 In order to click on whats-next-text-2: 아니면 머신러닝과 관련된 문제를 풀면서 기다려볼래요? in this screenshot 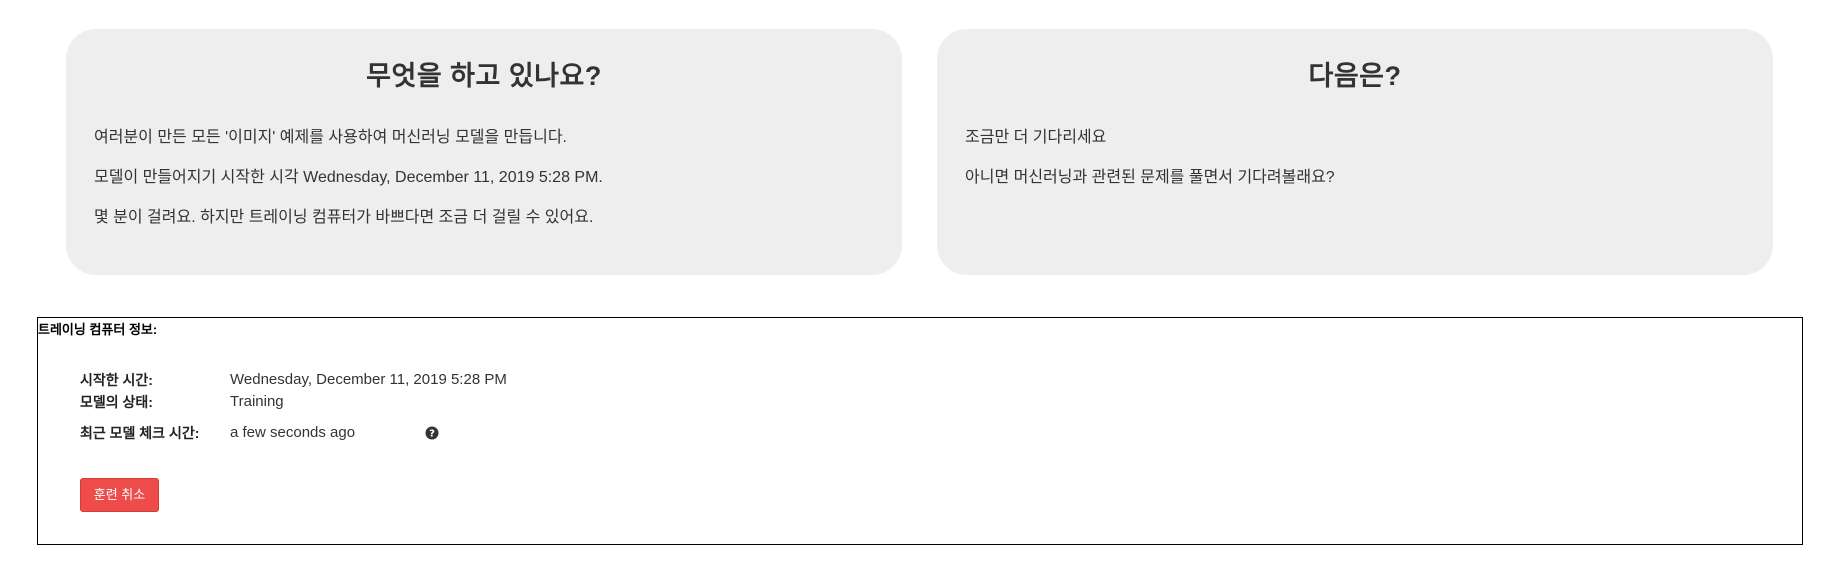, I will do `click(1150, 177)`.